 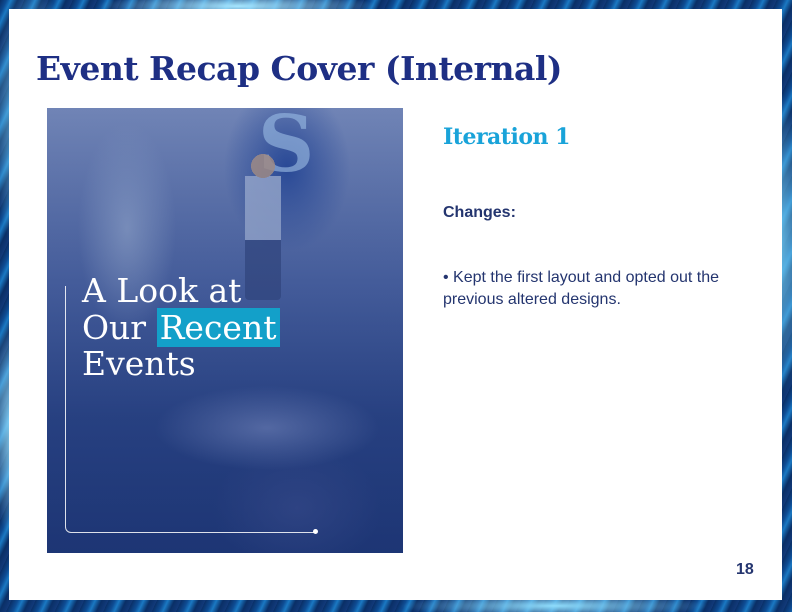 What do you see at coordinates (119, 327) in the screenshot?
I see `cover-headline-line2-prefix: Our` at bounding box center [119, 327].